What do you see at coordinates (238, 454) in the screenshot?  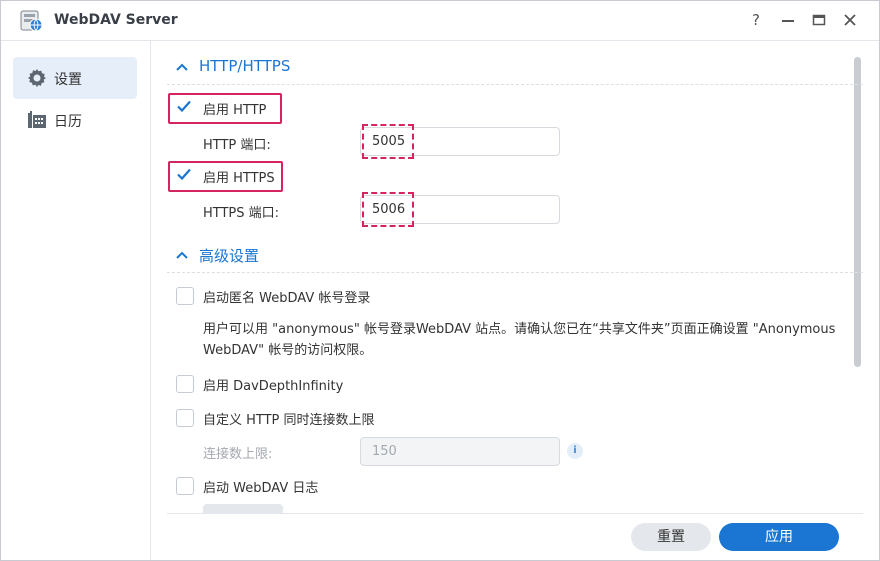 I see `connection-limit-label: 连接数上限:` at bounding box center [238, 454].